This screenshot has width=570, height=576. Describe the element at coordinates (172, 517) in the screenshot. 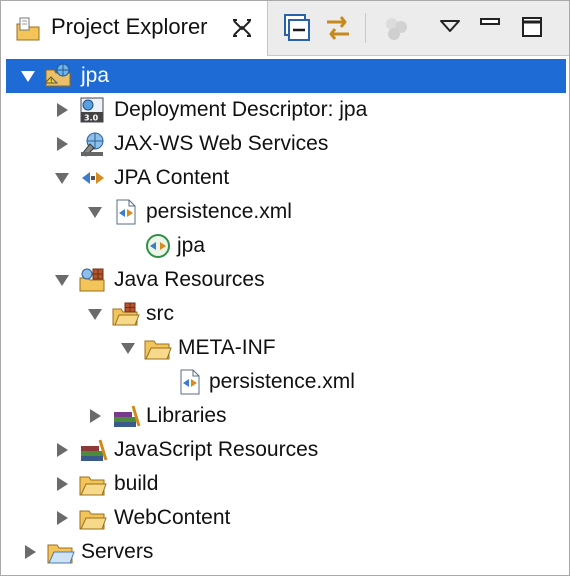

I see `tree-item-label: WebContent` at that location.